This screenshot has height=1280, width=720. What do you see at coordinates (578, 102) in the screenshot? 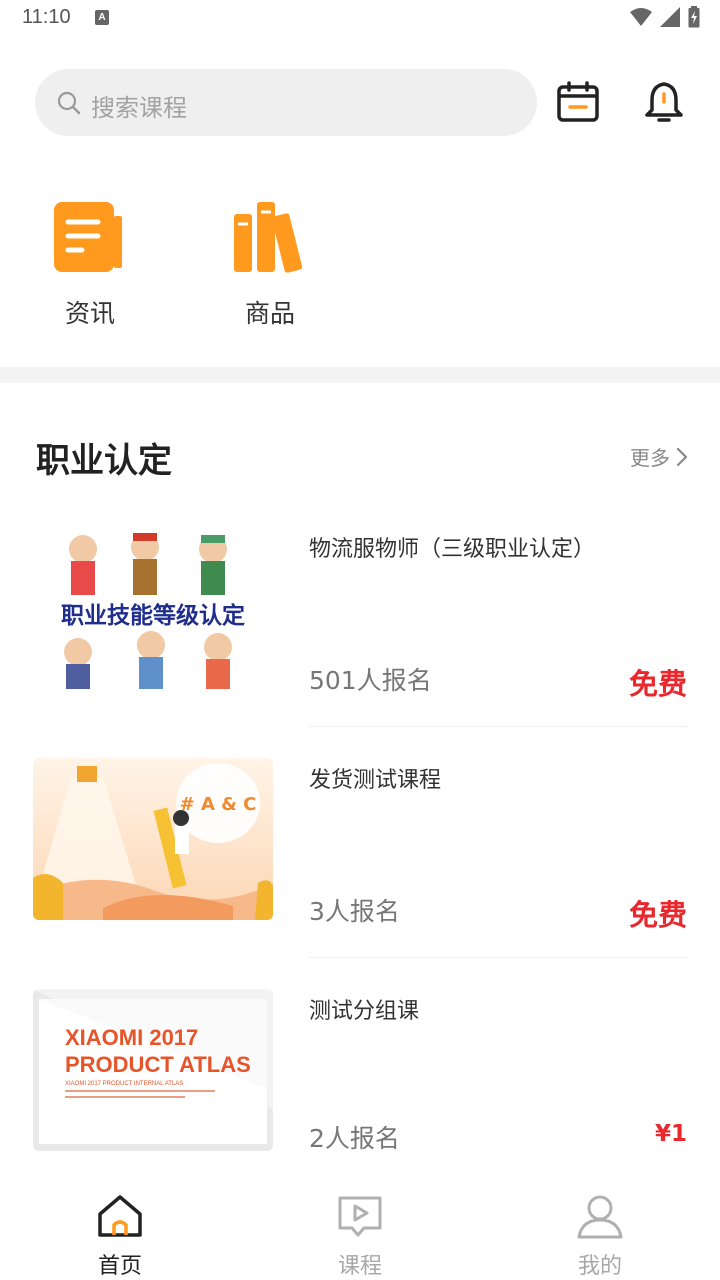
I see `calendar-icon` at bounding box center [578, 102].